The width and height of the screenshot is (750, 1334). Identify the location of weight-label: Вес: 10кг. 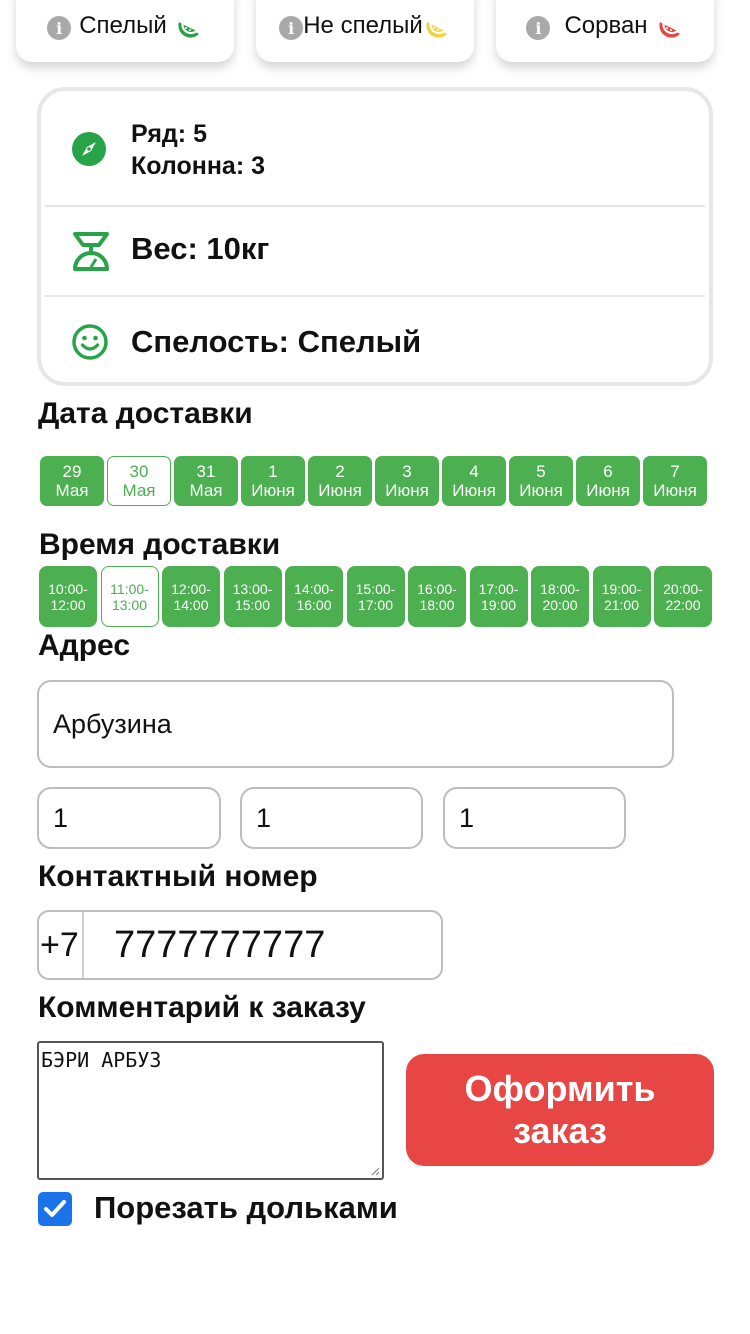
(200, 248).